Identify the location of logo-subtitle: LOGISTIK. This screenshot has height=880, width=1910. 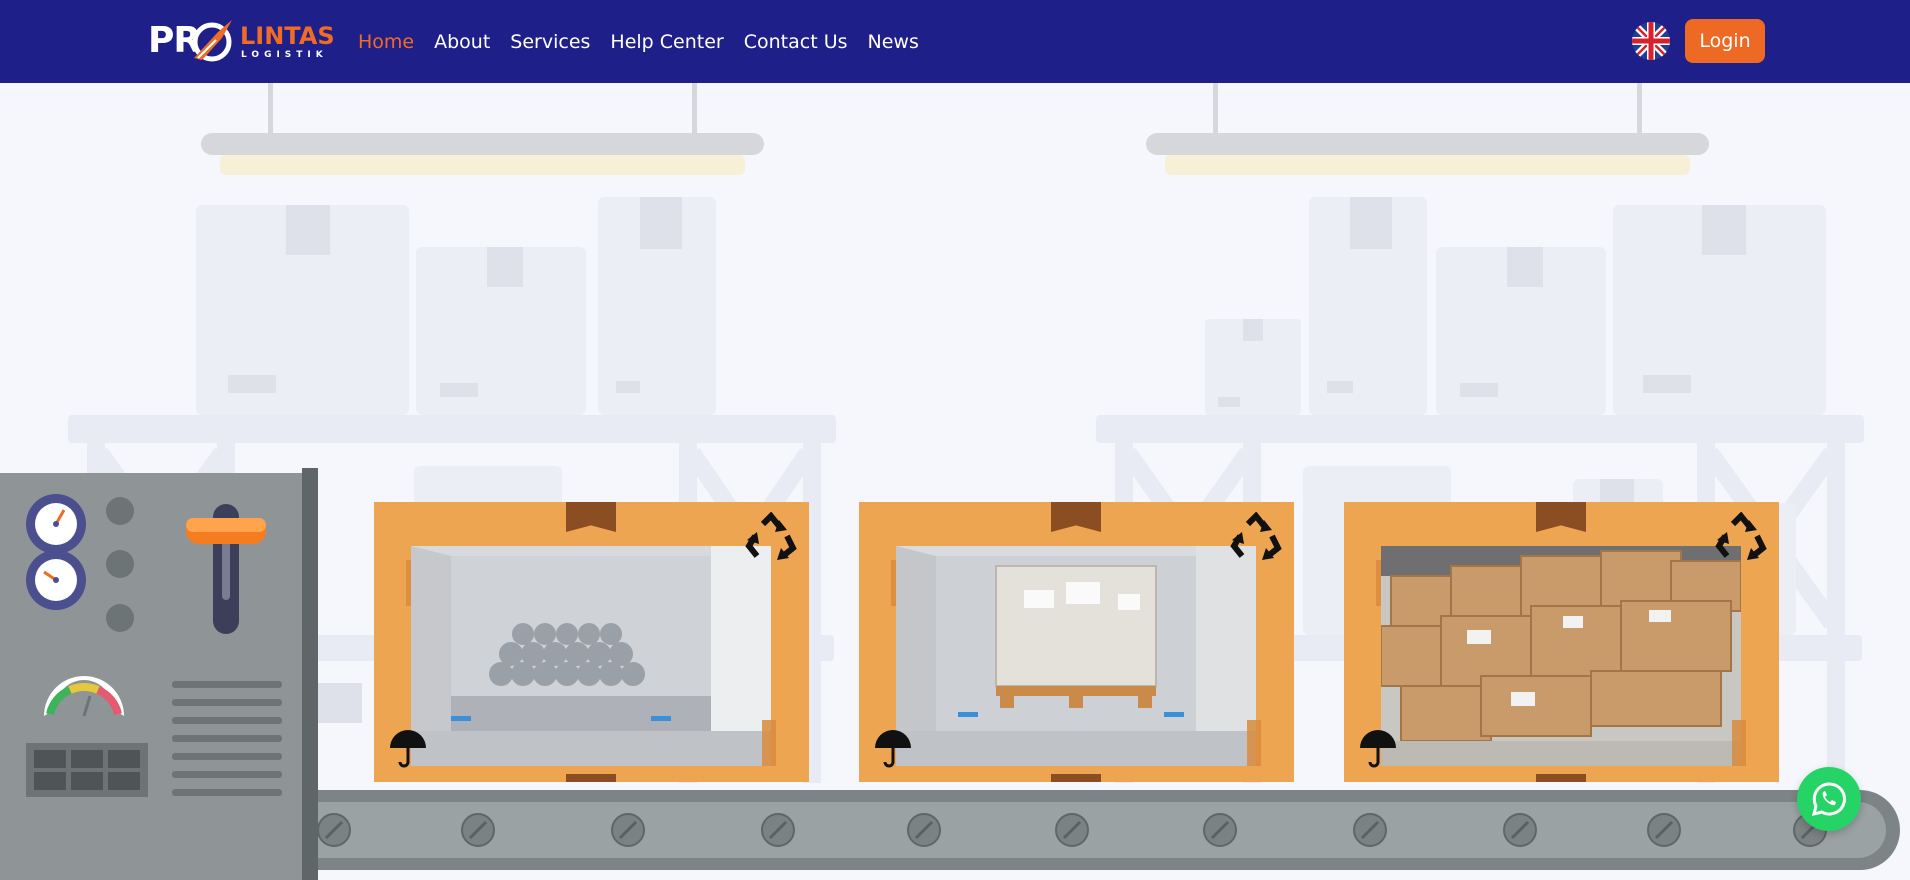
(284, 55).